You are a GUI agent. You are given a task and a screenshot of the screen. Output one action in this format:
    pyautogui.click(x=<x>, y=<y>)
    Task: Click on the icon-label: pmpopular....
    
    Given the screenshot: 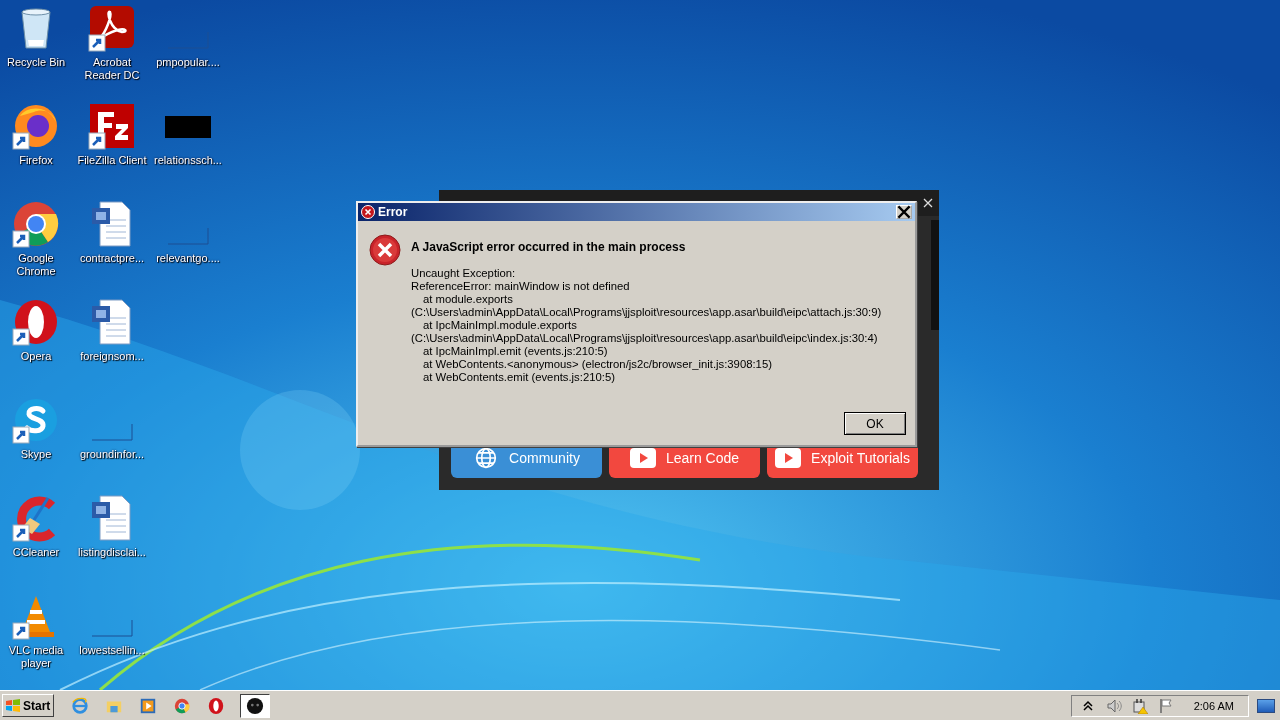 What is the action you would take?
    pyautogui.click(x=188, y=62)
    